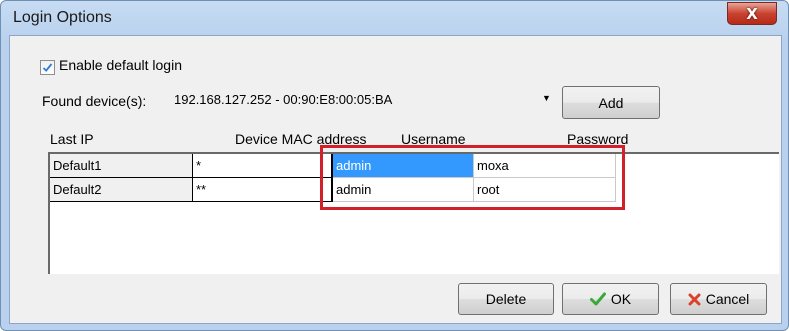 The height and width of the screenshot is (331, 789). I want to click on red-x-icon, so click(694, 299).